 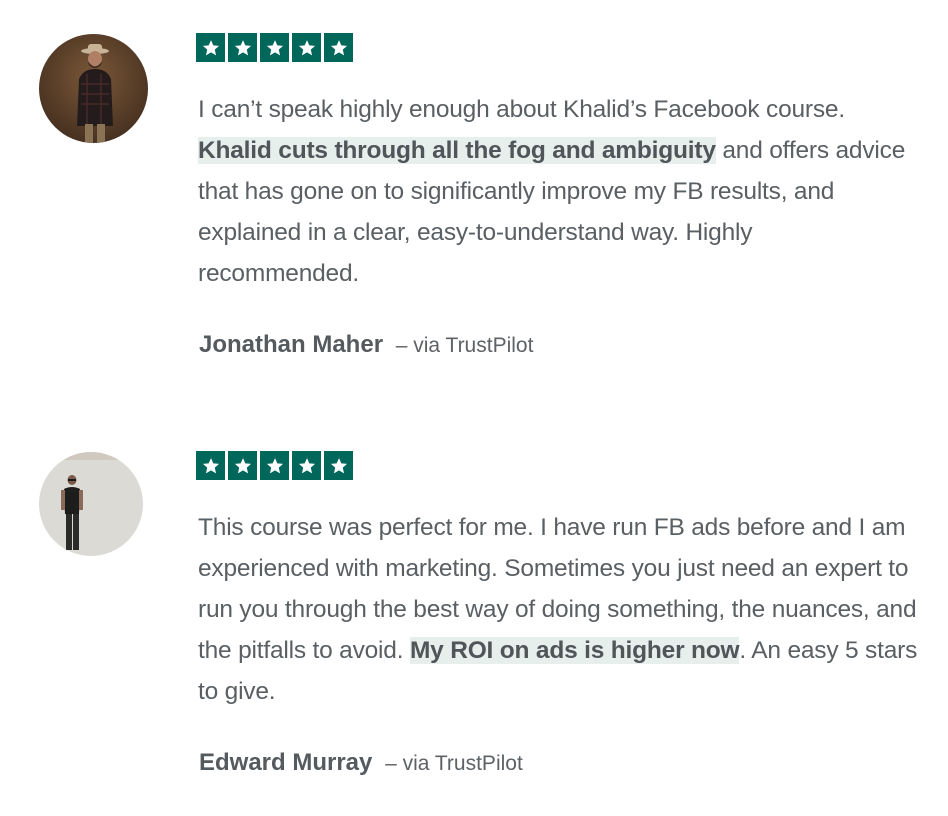 I want to click on review-author: Jonathan Maher – via TrustPilot, so click(x=366, y=345).